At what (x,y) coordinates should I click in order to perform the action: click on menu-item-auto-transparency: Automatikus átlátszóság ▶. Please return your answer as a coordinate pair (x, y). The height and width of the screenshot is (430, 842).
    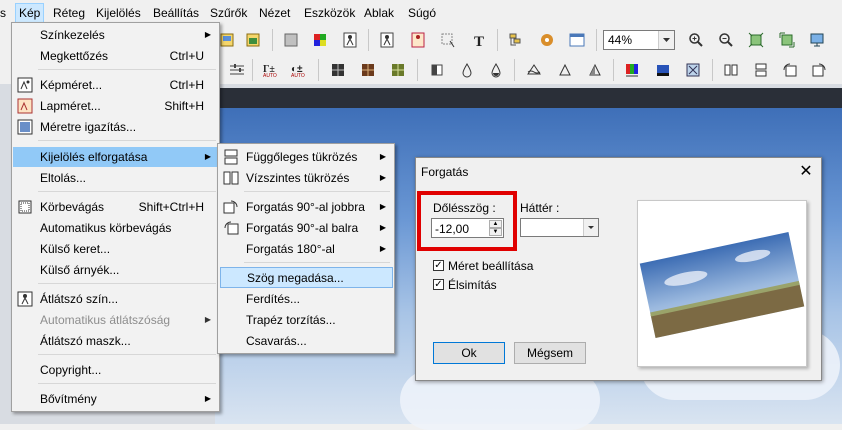
    Looking at the image, I should click on (115, 320).